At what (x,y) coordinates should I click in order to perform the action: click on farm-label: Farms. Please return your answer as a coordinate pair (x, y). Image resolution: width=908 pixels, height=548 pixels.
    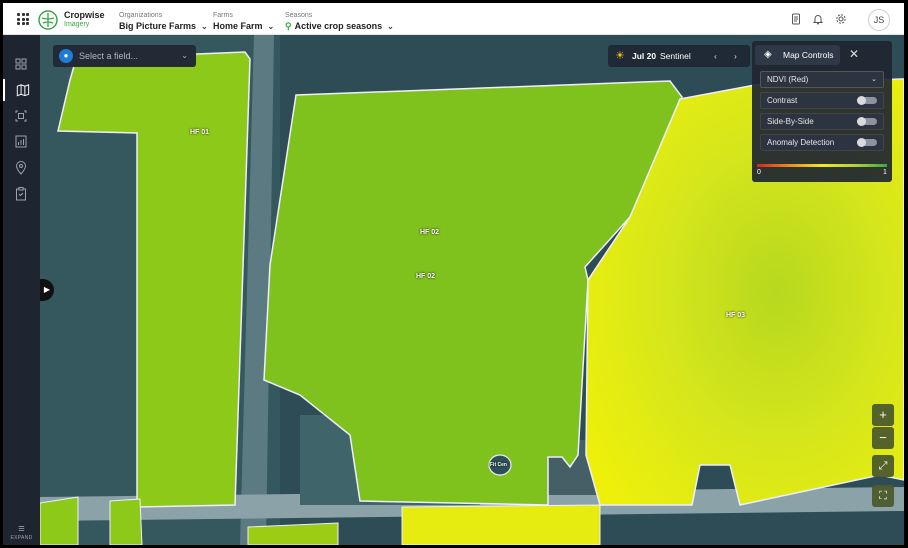
    Looking at the image, I should click on (223, 15).